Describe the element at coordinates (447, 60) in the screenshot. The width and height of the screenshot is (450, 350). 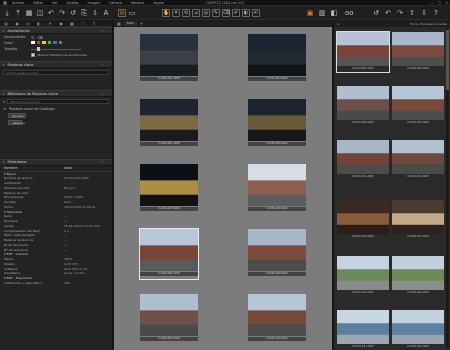
I see `scrollbar-thumb` at that location.